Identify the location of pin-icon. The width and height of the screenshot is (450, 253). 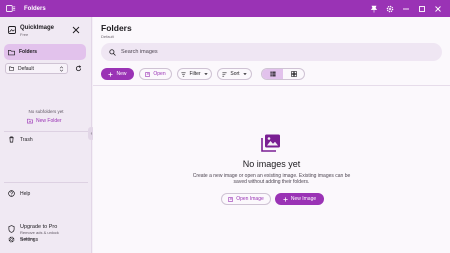
(374, 8).